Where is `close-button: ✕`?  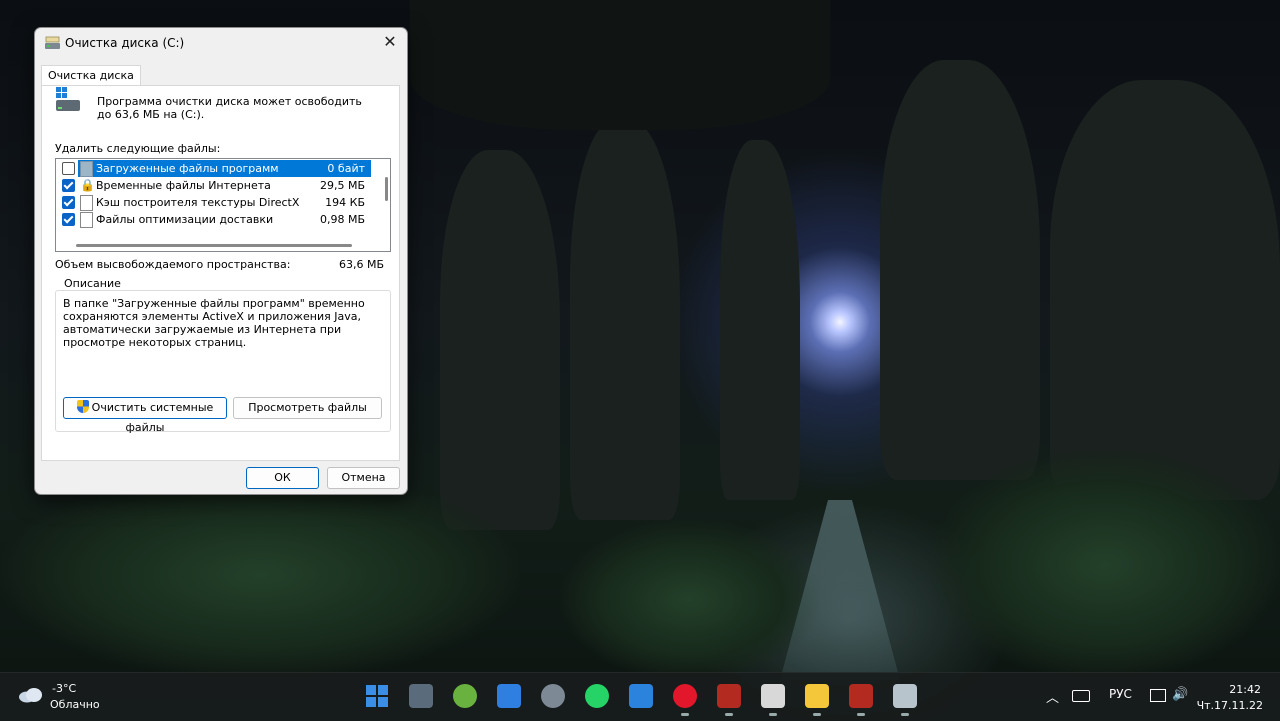 close-button: ✕ is located at coordinates (390, 42).